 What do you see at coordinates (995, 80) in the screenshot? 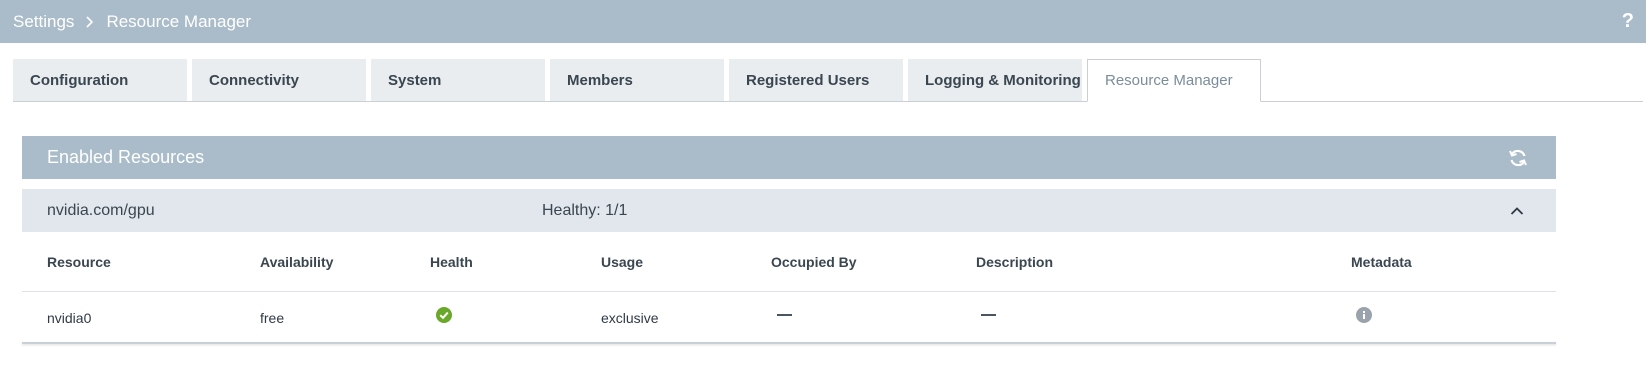
I see `tab-logging-monitoring: Logging & Monitoring` at bounding box center [995, 80].